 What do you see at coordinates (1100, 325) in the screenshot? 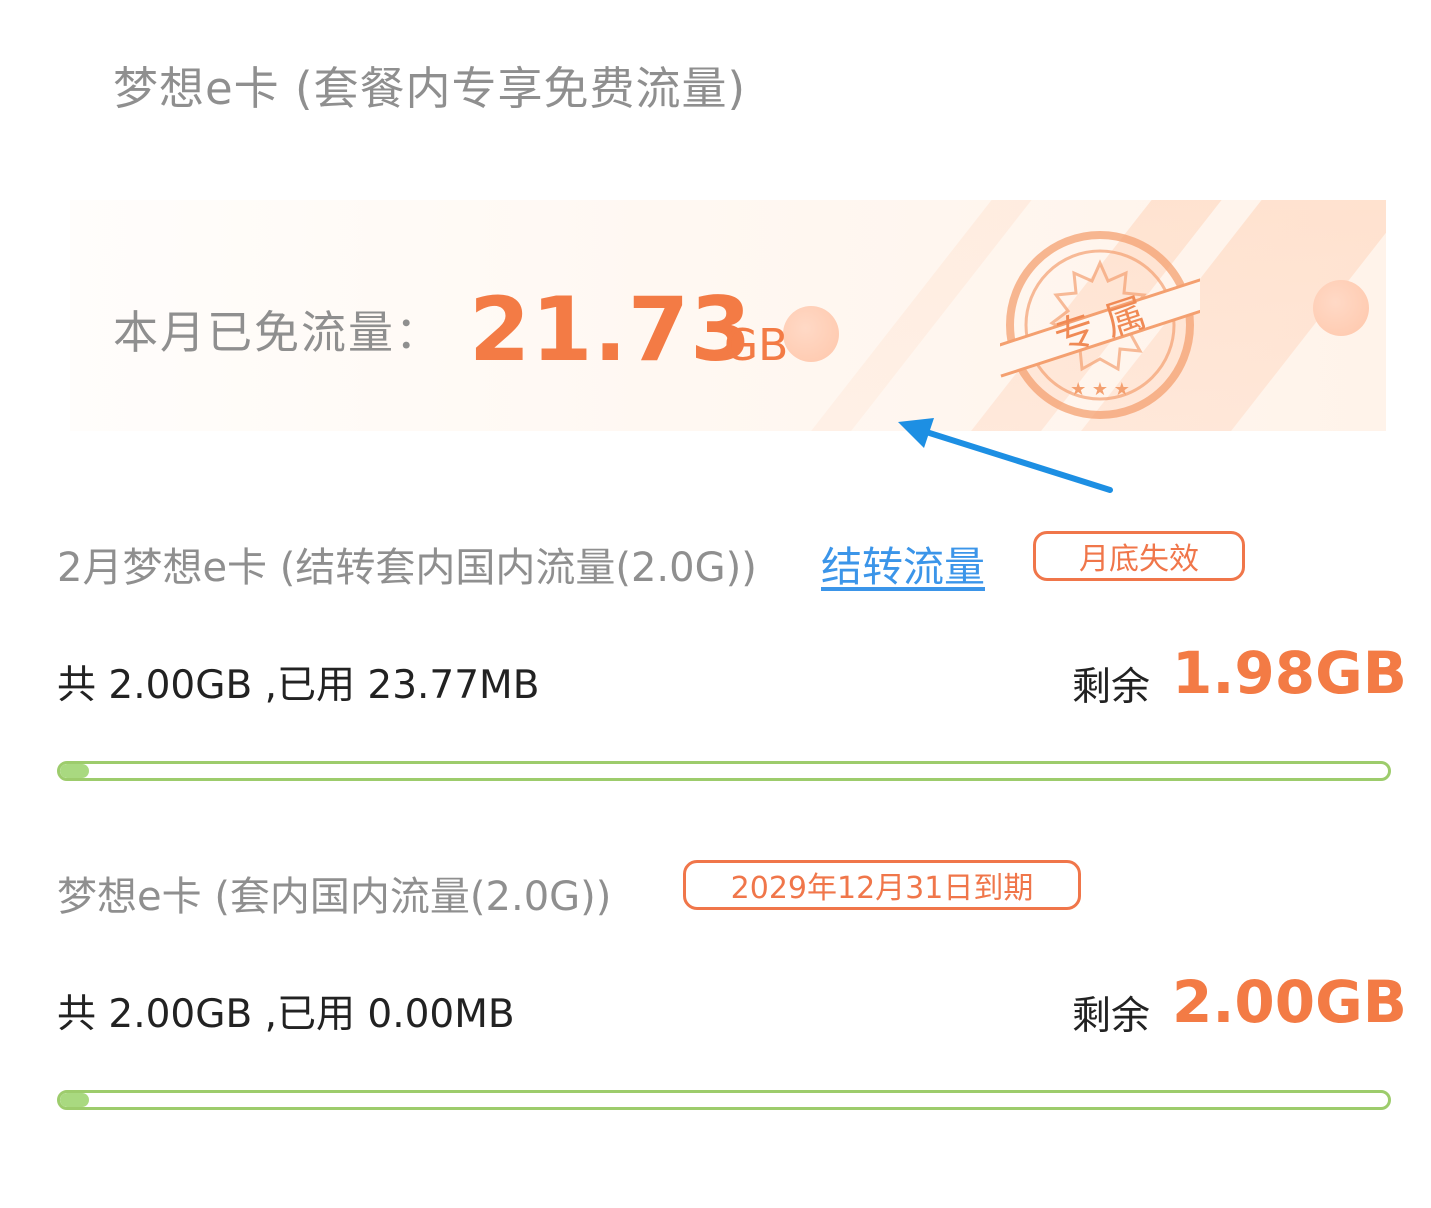
I see `exclusive-stamp-icon: 专 属 ★ ★ ★` at bounding box center [1100, 325].